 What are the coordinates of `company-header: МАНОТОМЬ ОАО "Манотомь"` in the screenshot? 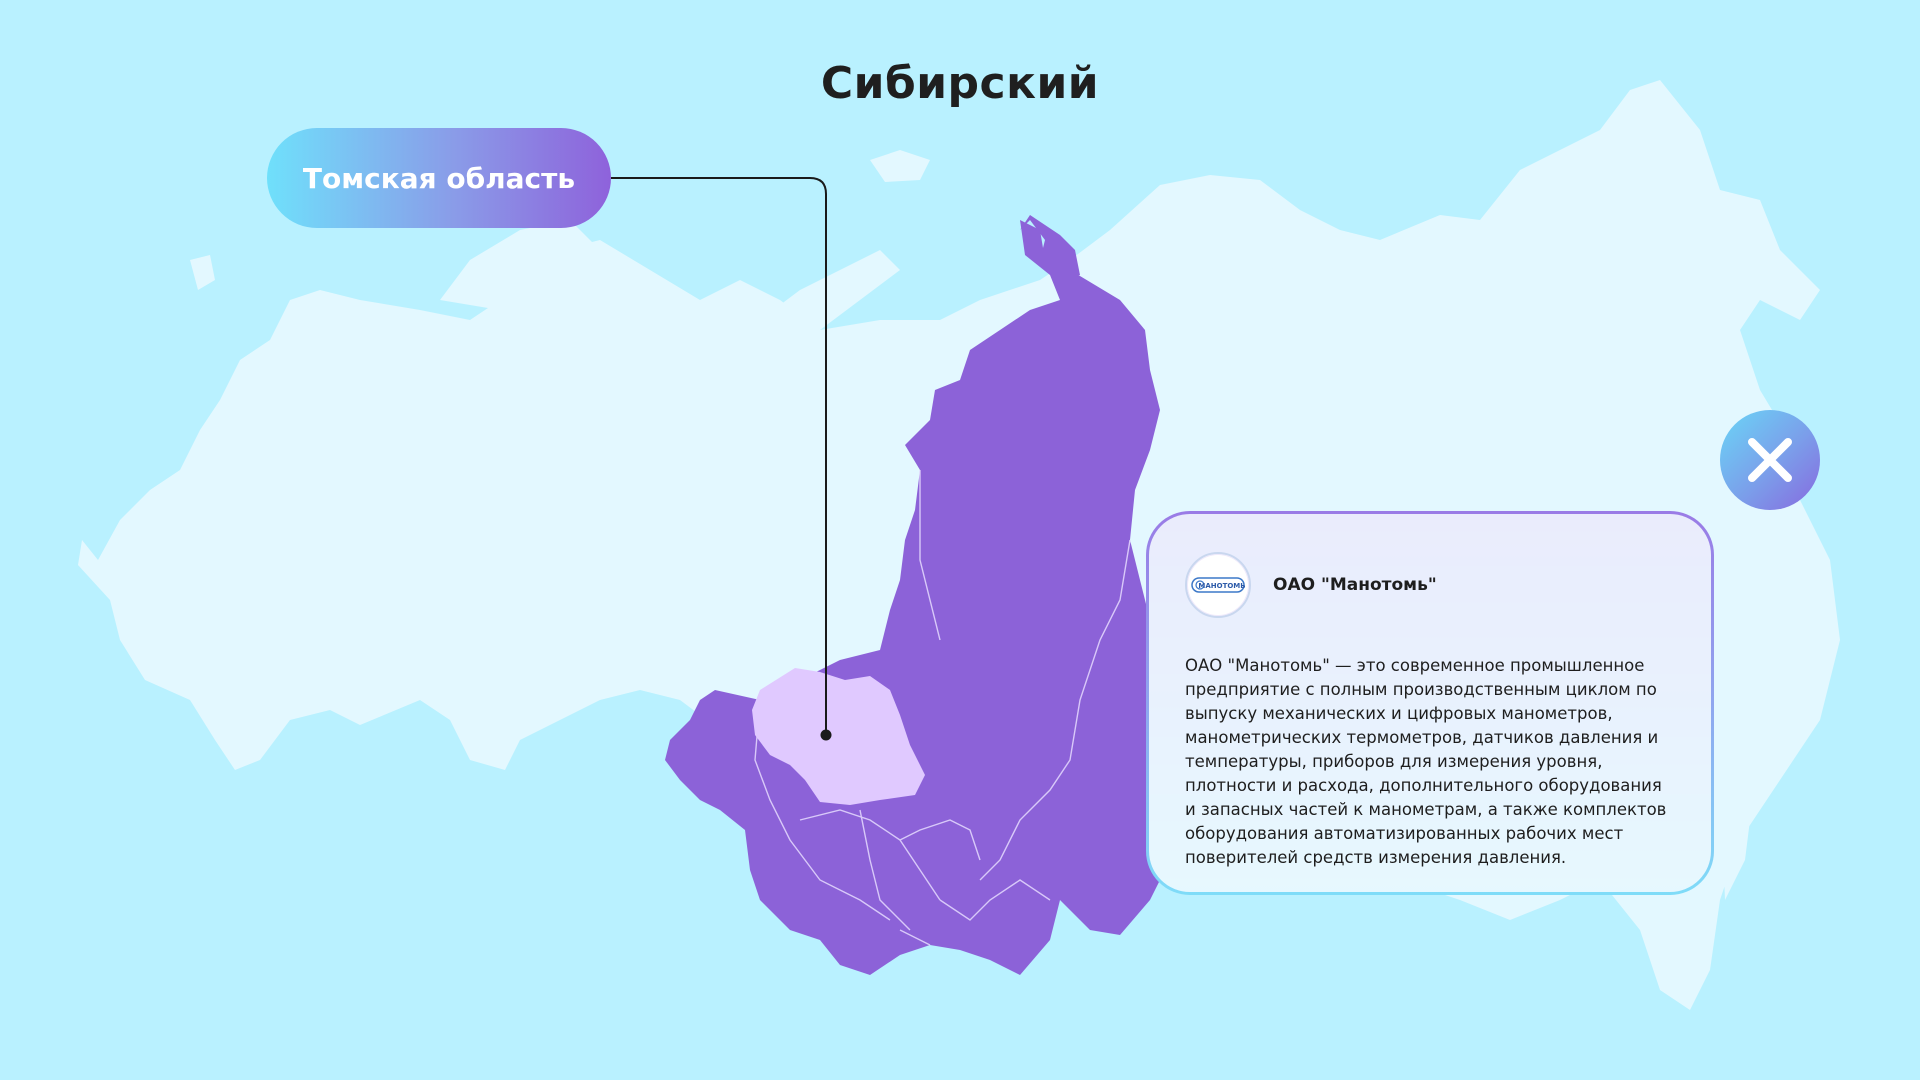 It's located at (1430, 585).